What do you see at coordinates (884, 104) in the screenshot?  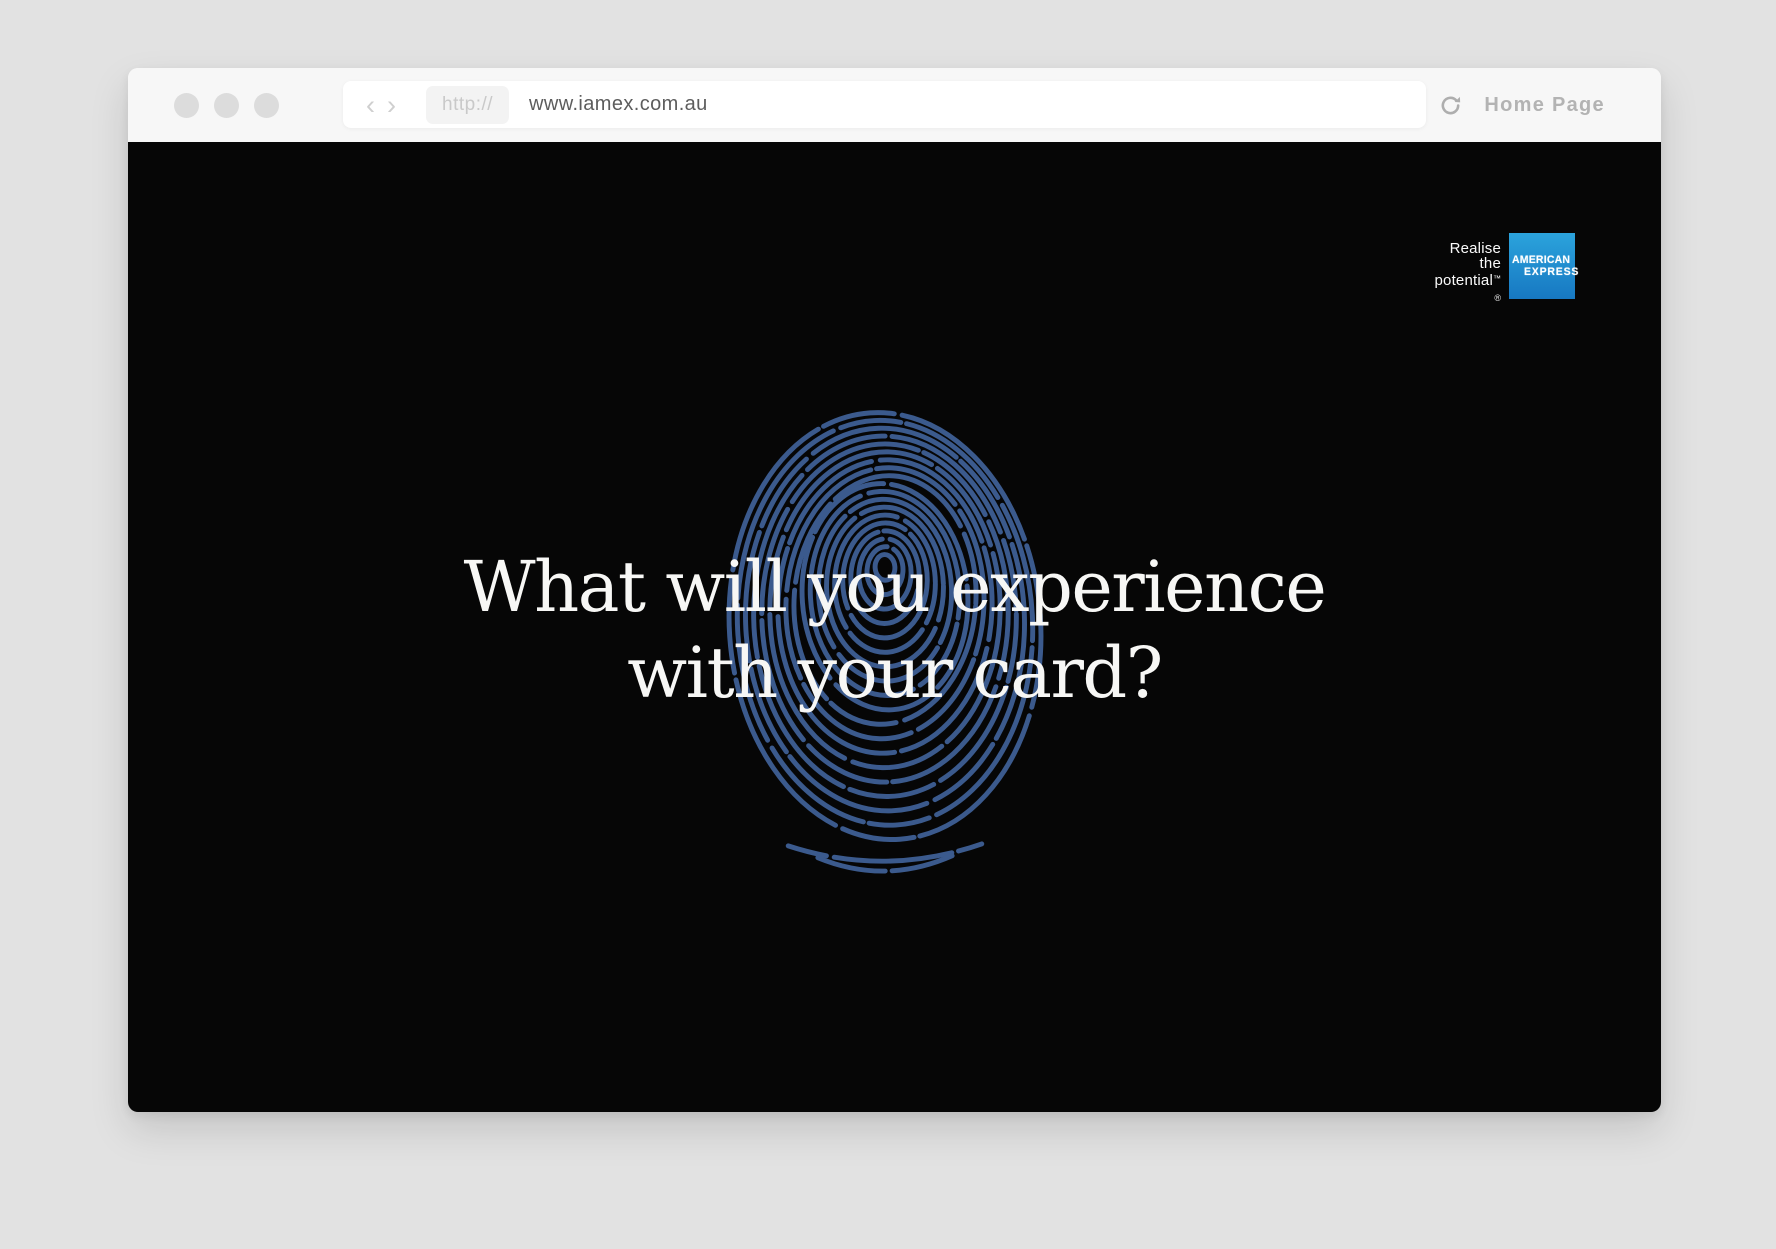 I see `address-bar: ‹ › http:// www.iamex.com.au` at bounding box center [884, 104].